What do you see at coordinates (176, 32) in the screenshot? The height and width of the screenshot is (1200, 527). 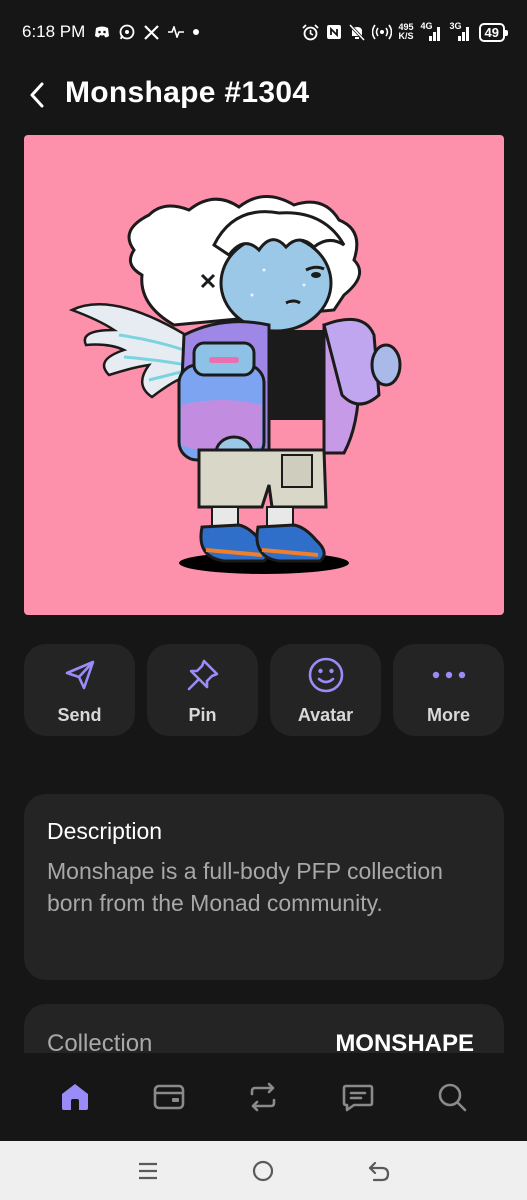 I see `activity-icon` at bounding box center [176, 32].